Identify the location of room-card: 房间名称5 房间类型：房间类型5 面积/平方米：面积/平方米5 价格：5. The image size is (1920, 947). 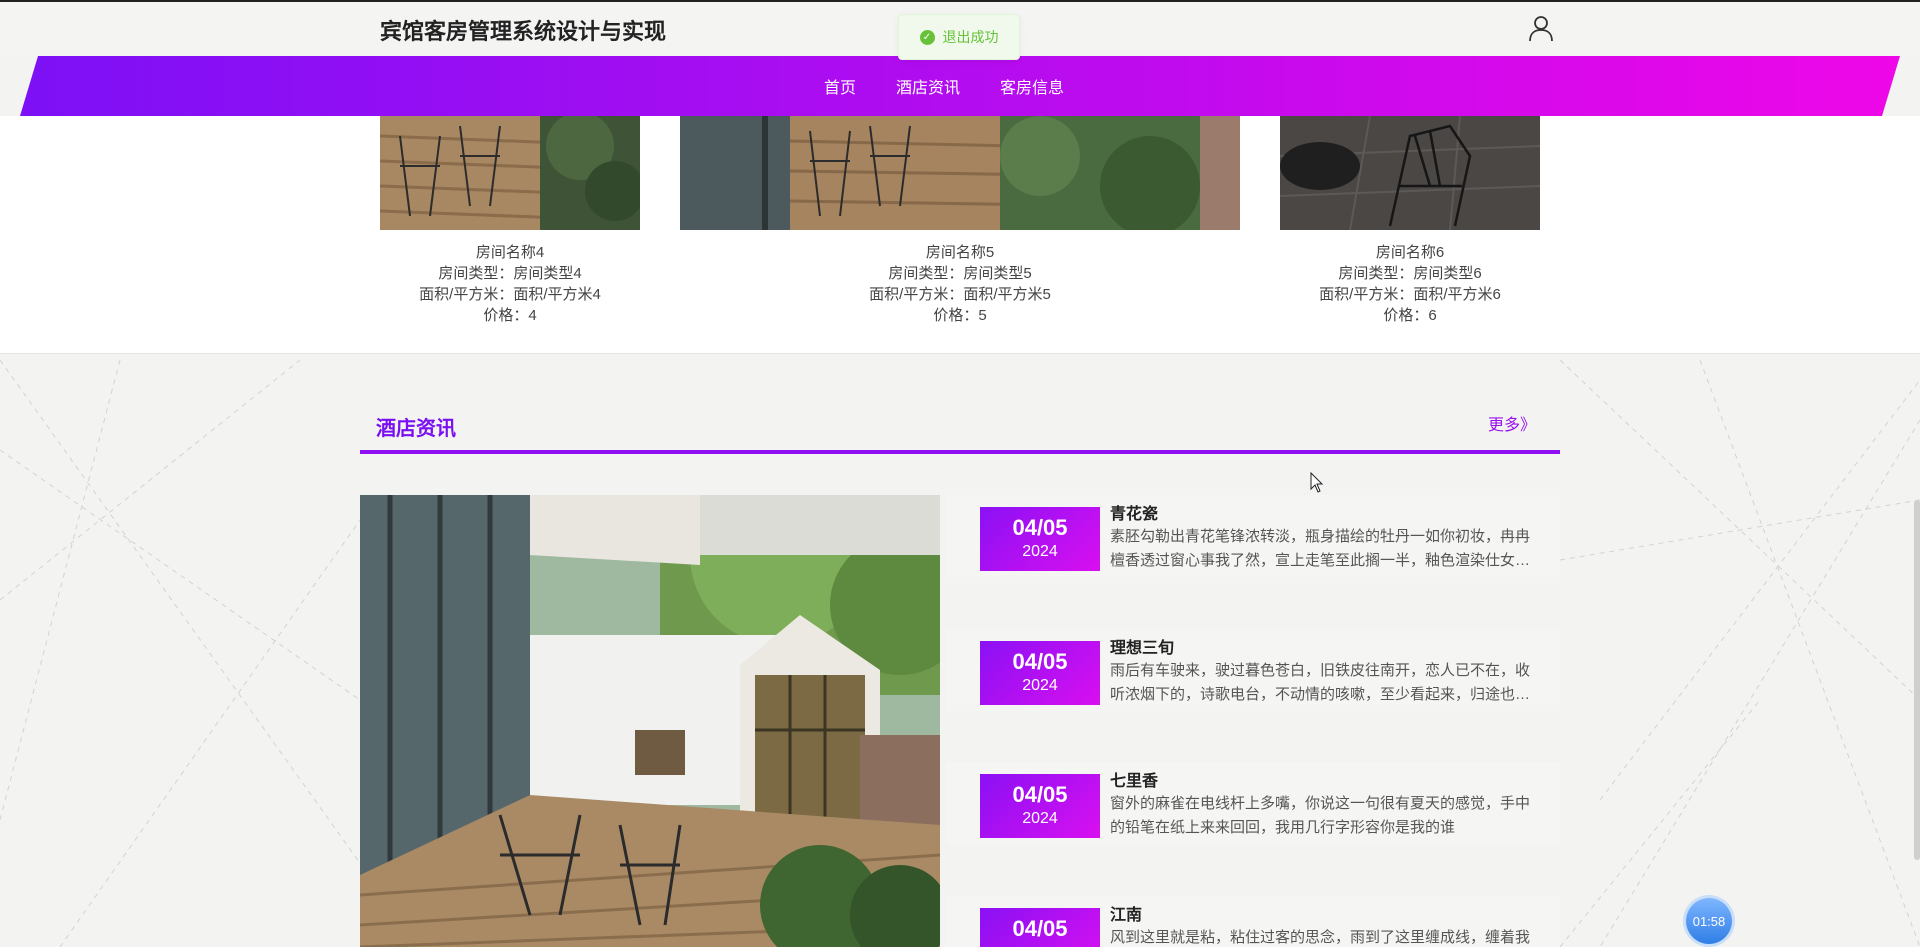
(960, 221).